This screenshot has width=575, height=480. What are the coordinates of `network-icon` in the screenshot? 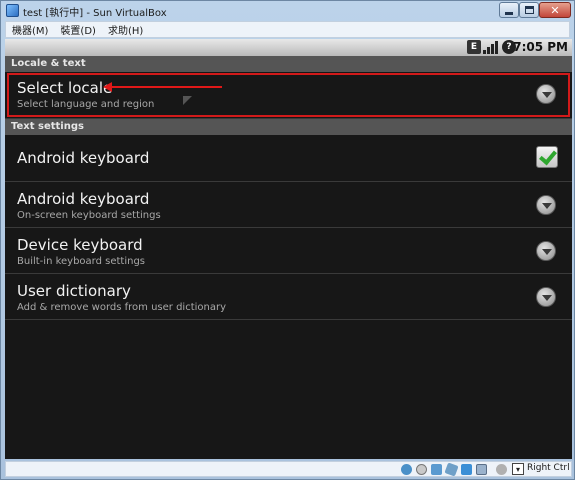 It's located at (436, 469).